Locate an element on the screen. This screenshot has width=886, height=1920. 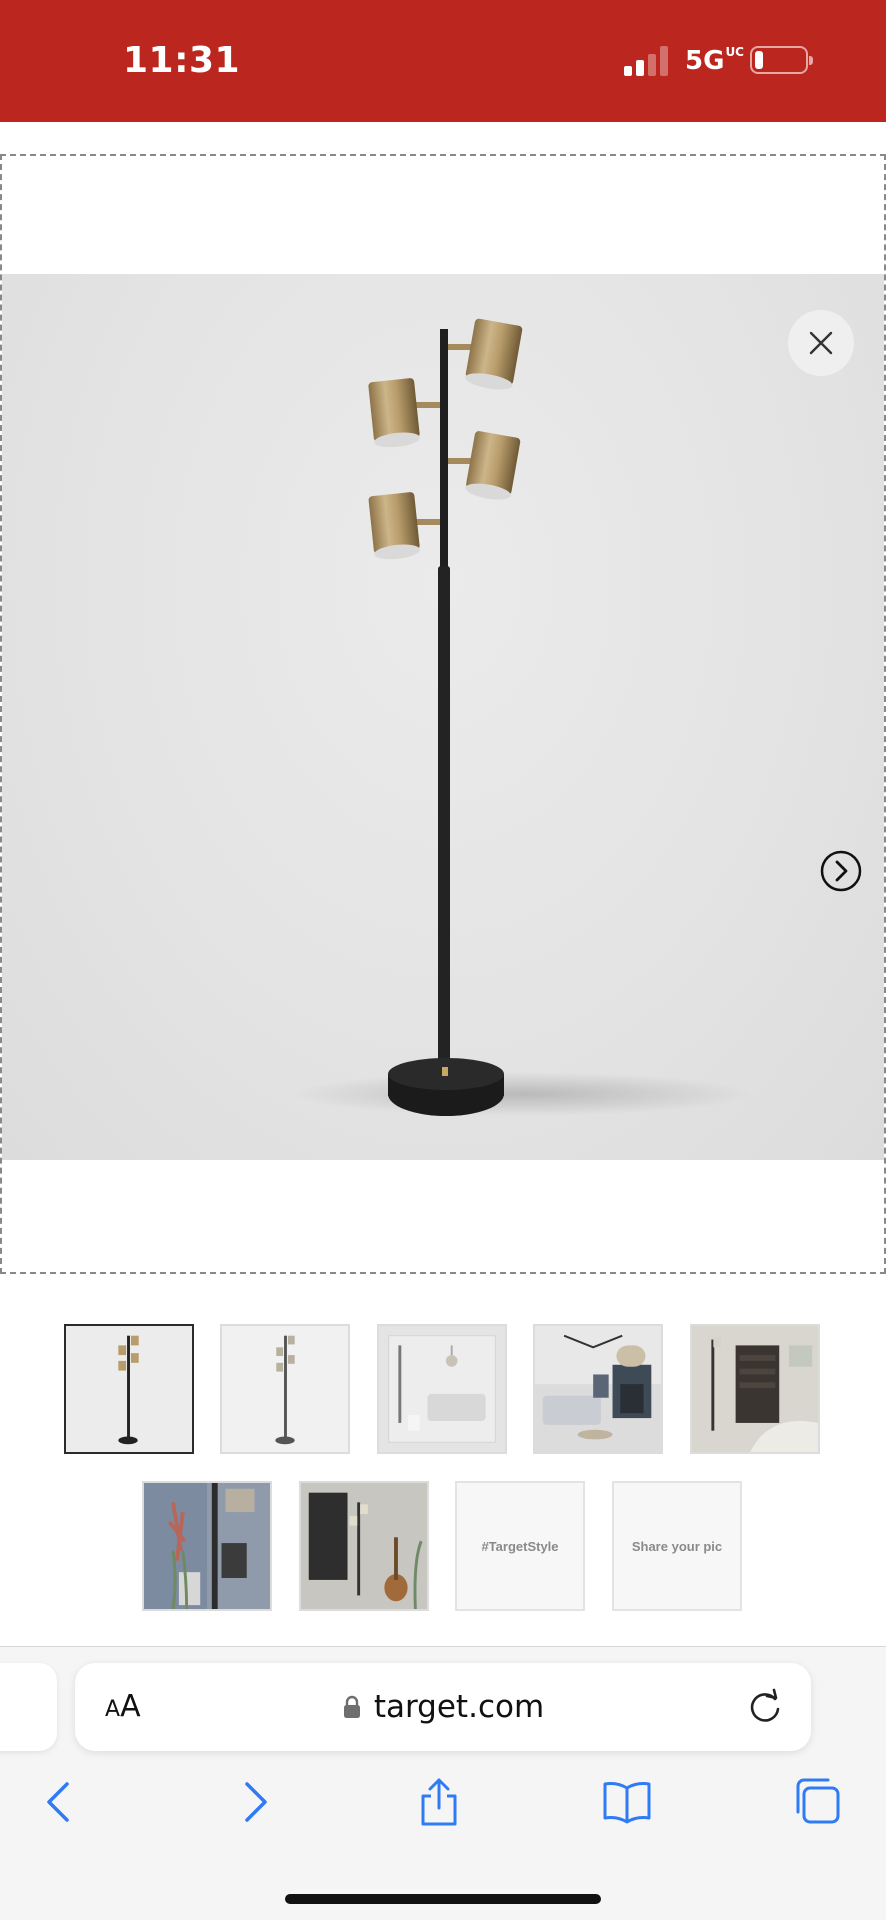
thumbnail-living-room-white is located at coordinates (442, 1389).